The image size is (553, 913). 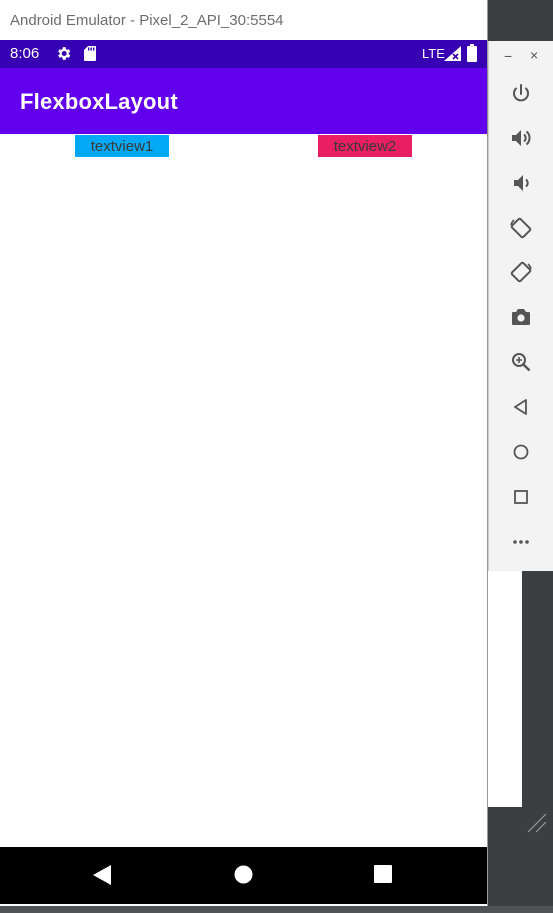 I want to click on nav-overview-icon, so click(x=383, y=874).